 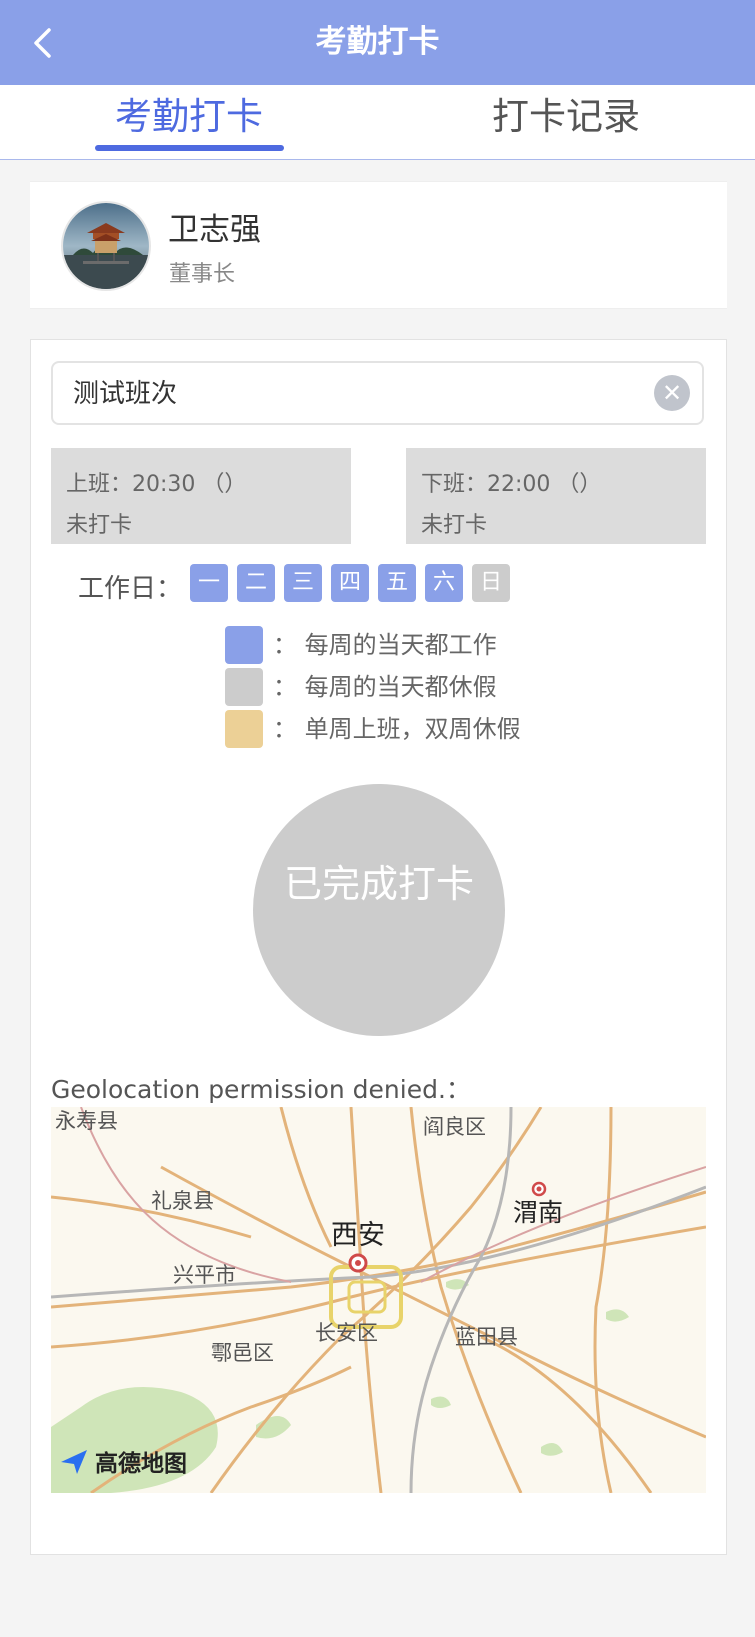 What do you see at coordinates (486, 1337) in the screenshot?
I see `map-label-lantian: 蓝田县` at bounding box center [486, 1337].